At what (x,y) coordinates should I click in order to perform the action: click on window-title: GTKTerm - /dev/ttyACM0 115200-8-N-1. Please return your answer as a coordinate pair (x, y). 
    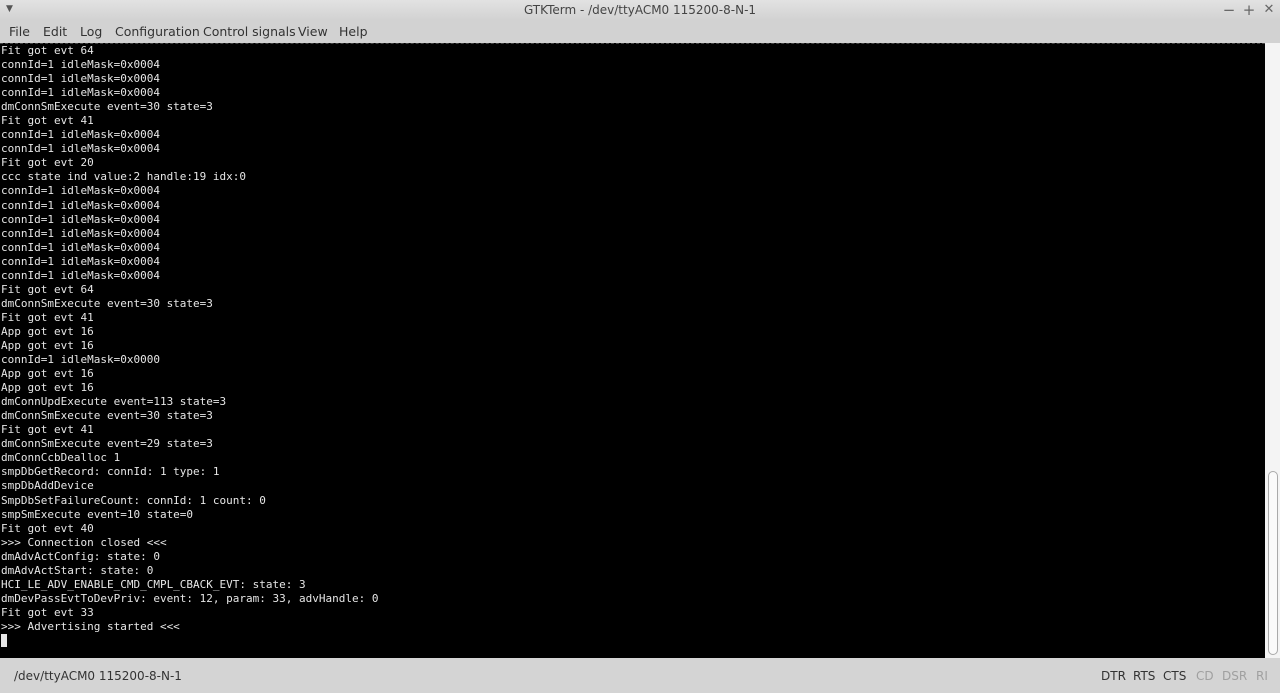
    Looking at the image, I should click on (640, 10).